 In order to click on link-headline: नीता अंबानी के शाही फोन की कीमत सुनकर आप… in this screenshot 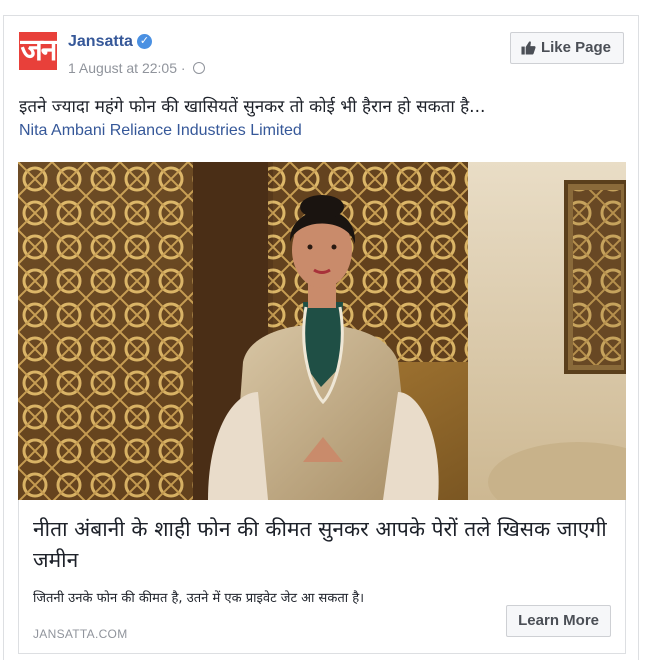, I will do `click(328, 545)`.